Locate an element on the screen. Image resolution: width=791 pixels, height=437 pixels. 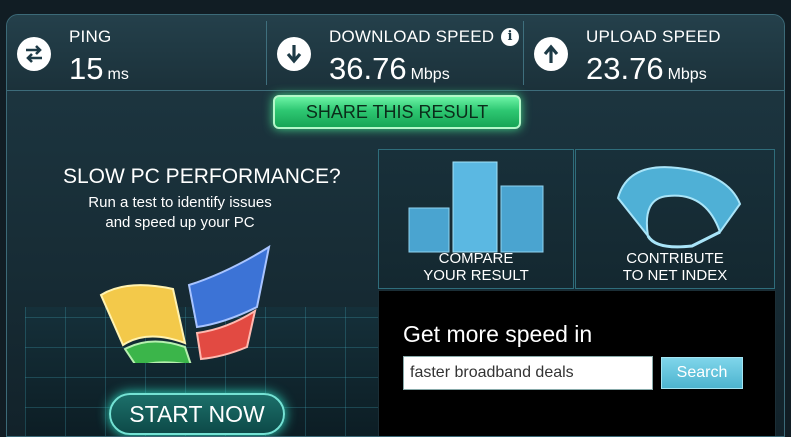
upload-value: 23.76 Mbps is located at coordinates (646, 69).